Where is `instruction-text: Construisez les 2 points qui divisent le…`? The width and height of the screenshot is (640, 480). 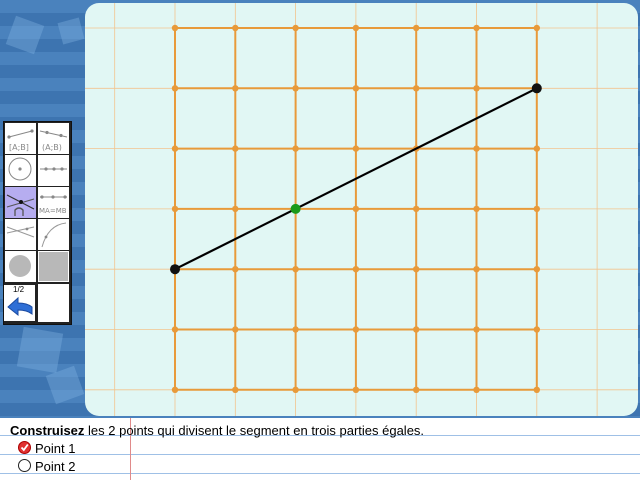
instruction-text: Construisez les 2 points qui divisent le… is located at coordinates (217, 430).